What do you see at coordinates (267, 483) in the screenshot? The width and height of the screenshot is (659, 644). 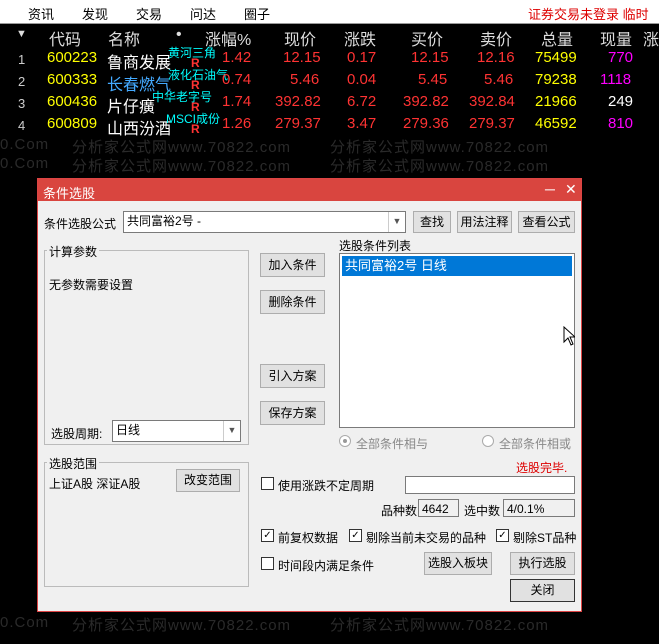 I see `use-period-checkbox` at bounding box center [267, 483].